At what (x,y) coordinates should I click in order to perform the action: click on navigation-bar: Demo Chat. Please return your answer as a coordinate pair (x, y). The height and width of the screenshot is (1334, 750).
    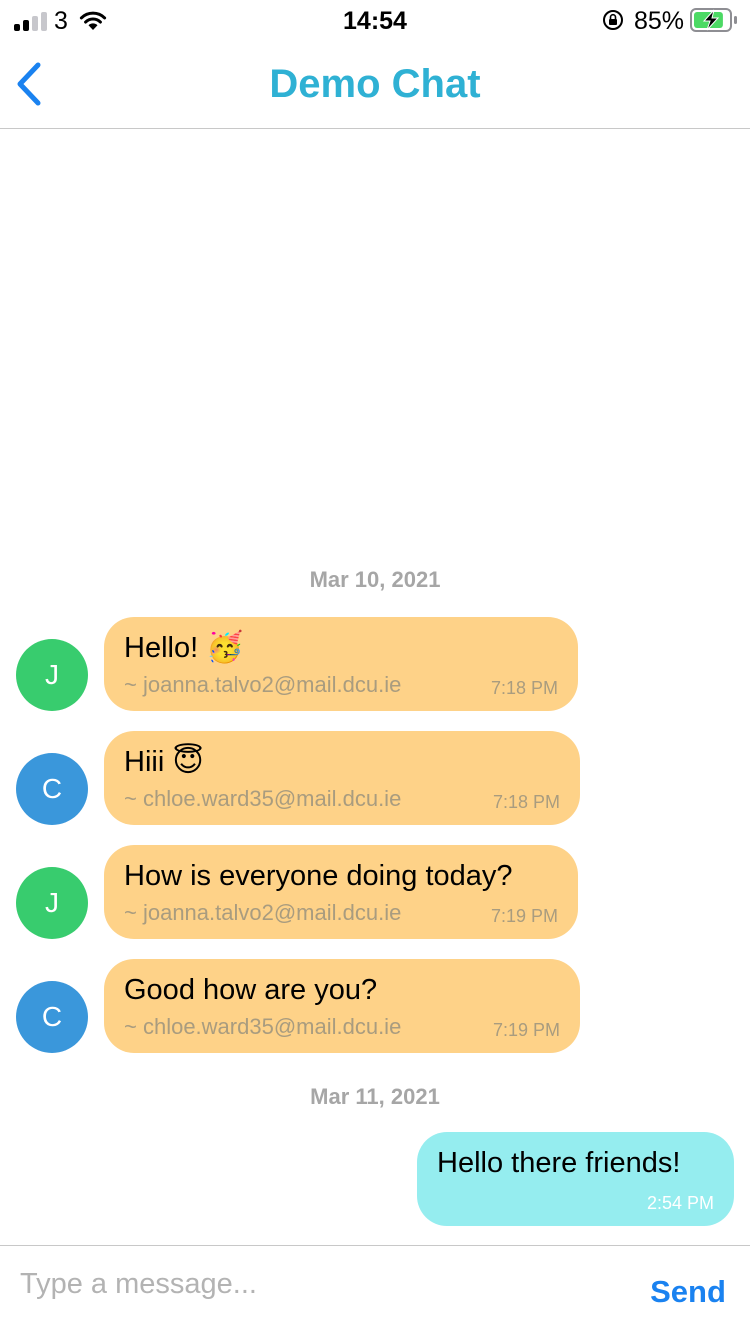
    Looking at the image, I should click on (375, 84).